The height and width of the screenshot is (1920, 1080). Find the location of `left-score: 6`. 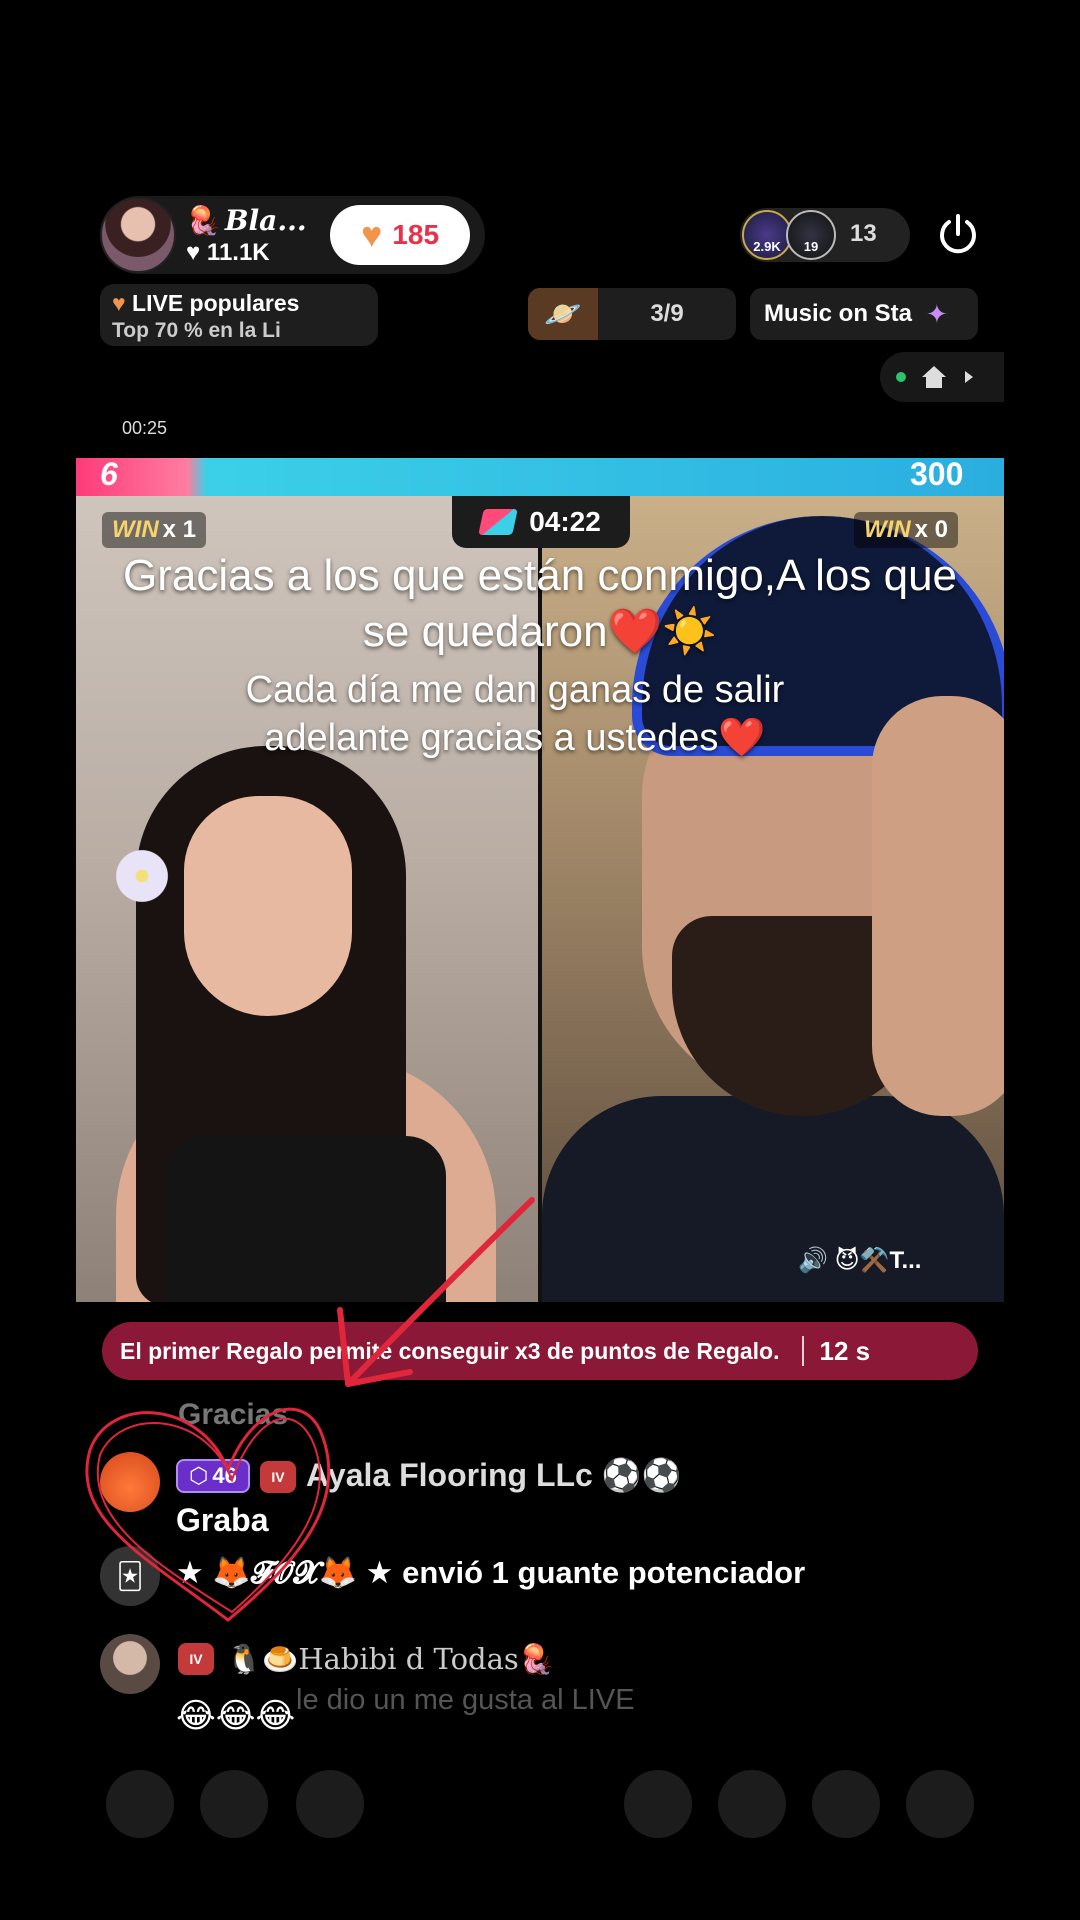

left-score: 6 is located at coordinates (109, 474).